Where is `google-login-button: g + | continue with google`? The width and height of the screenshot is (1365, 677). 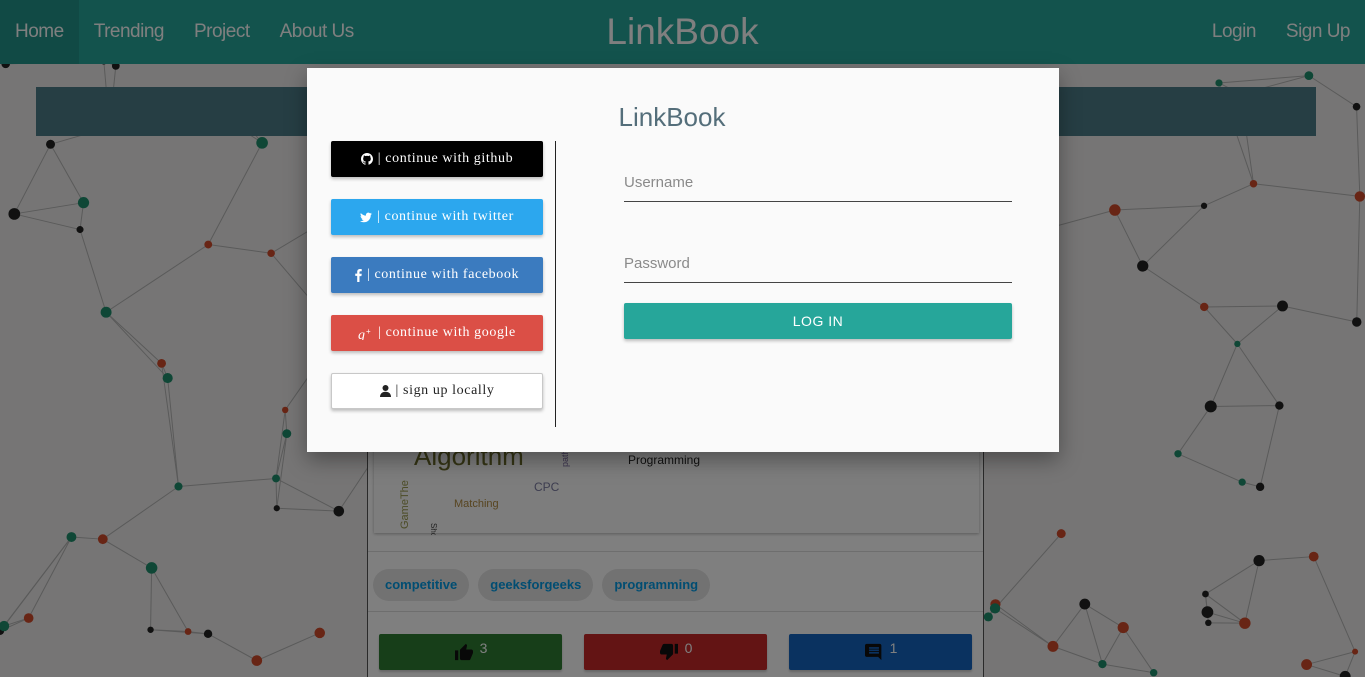 google-login-button: g + | continue with google is located at coordinates (437, 333).